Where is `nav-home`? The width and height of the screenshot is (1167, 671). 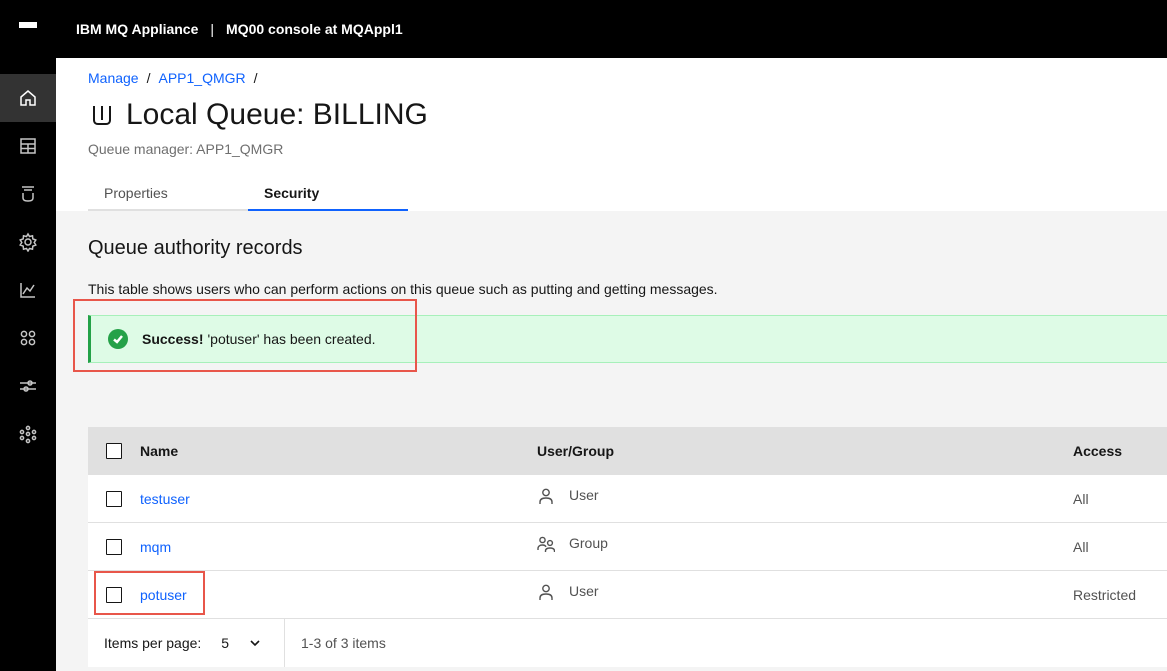
nav-home is located at coordinates (28, 98).